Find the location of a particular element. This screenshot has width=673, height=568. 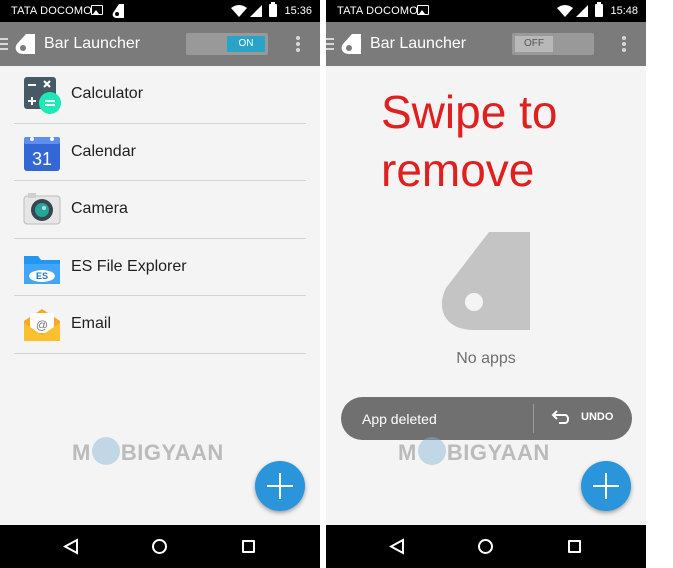

list-item-calculator: Calculator is located at coordinates (160, 95).